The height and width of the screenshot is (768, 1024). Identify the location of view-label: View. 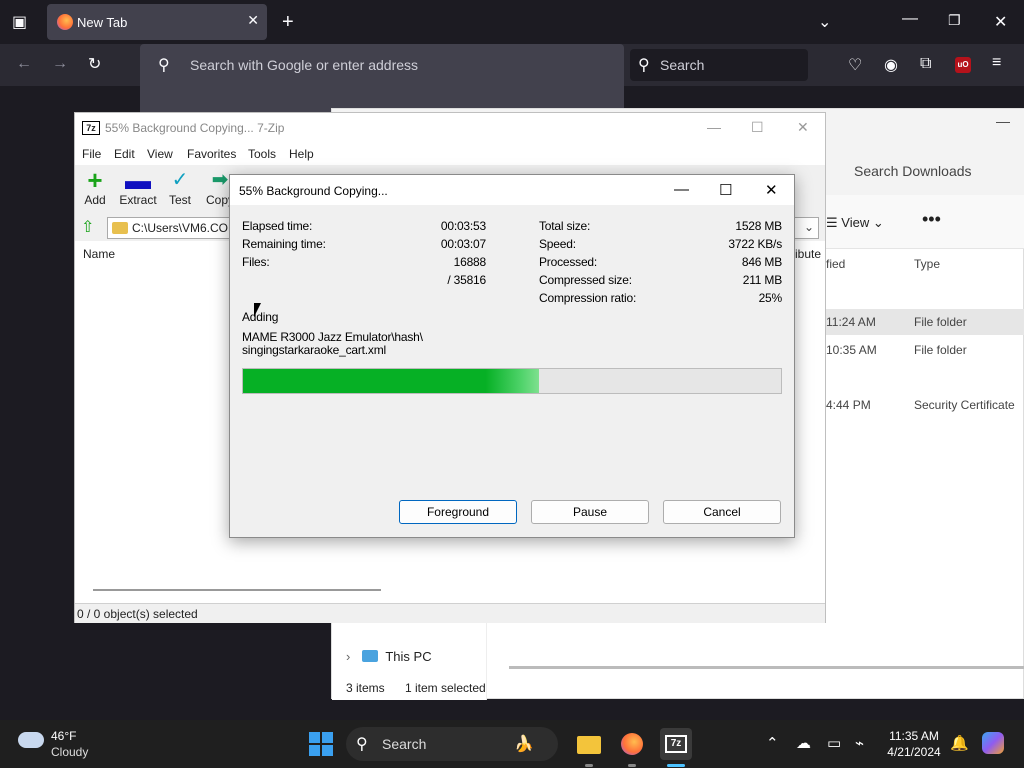
(855, 222).